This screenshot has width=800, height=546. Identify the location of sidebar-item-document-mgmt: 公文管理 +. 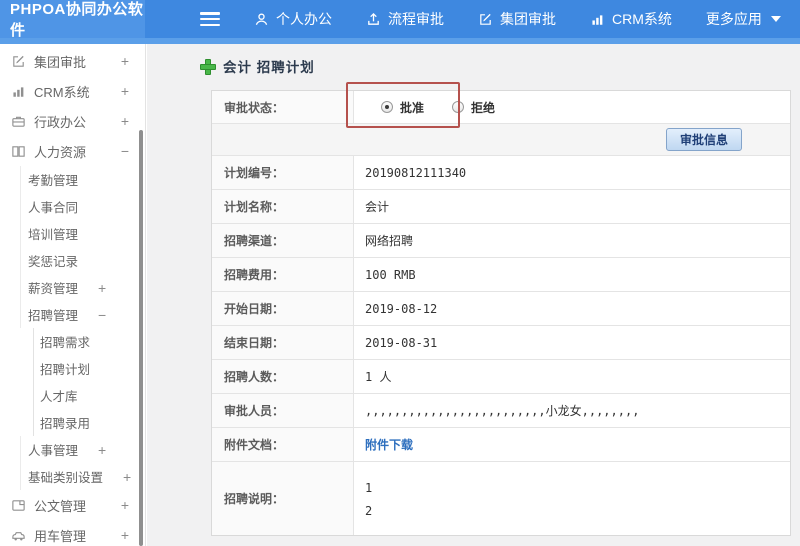
(72, 505).